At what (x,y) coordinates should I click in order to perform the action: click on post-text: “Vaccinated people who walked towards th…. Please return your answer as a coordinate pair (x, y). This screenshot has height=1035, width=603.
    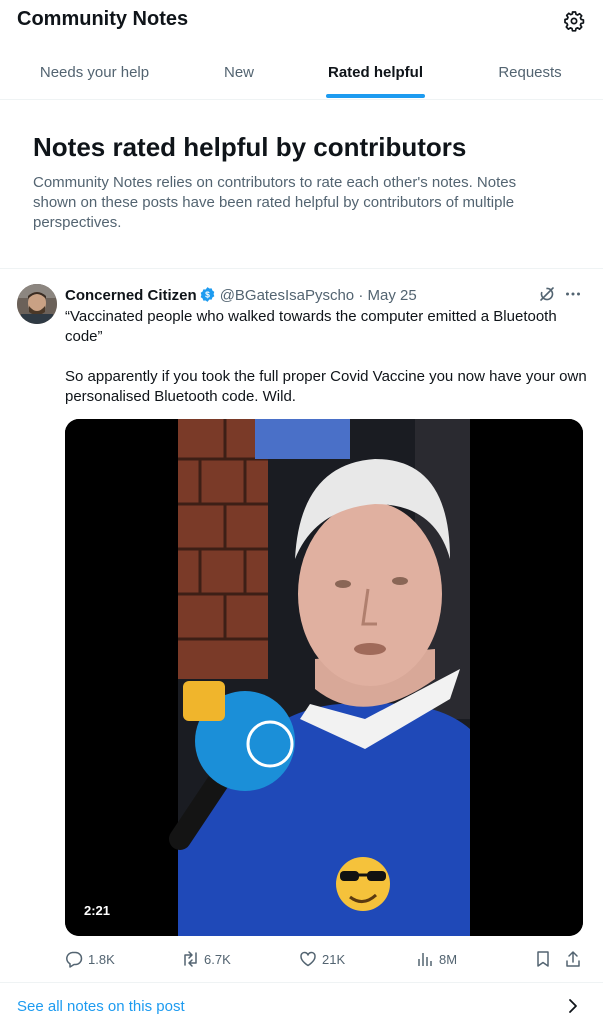
    Looking at the image, I should click on (327, 357).